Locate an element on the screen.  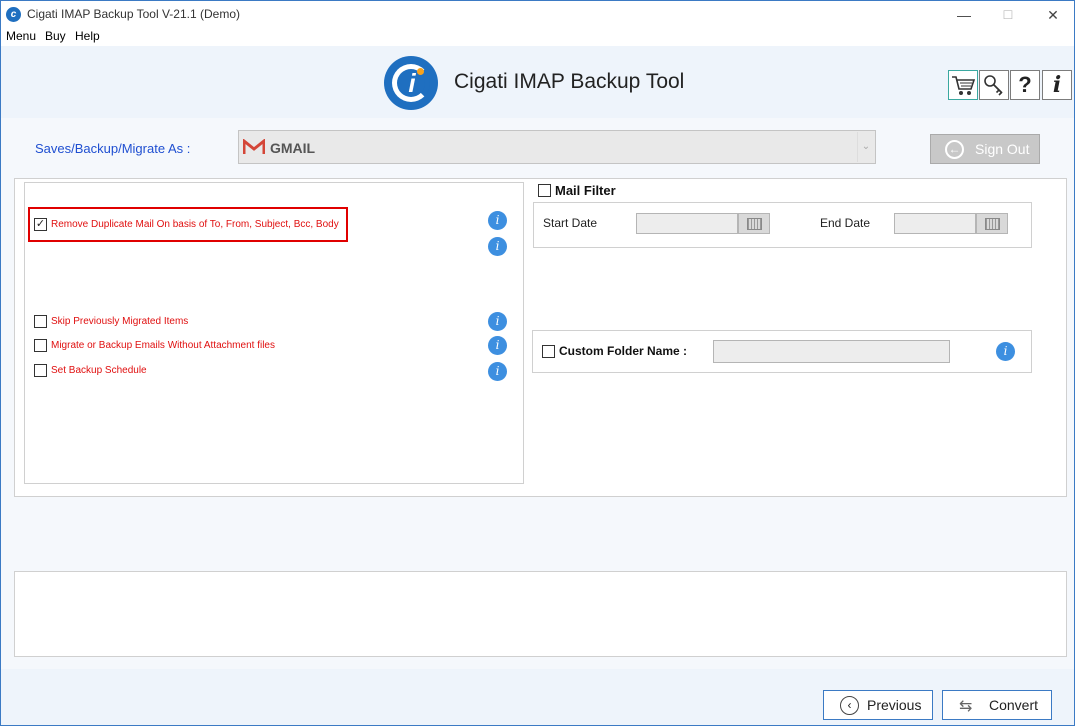
menu-item-menu: Menu is located at coordinates (21, 36).